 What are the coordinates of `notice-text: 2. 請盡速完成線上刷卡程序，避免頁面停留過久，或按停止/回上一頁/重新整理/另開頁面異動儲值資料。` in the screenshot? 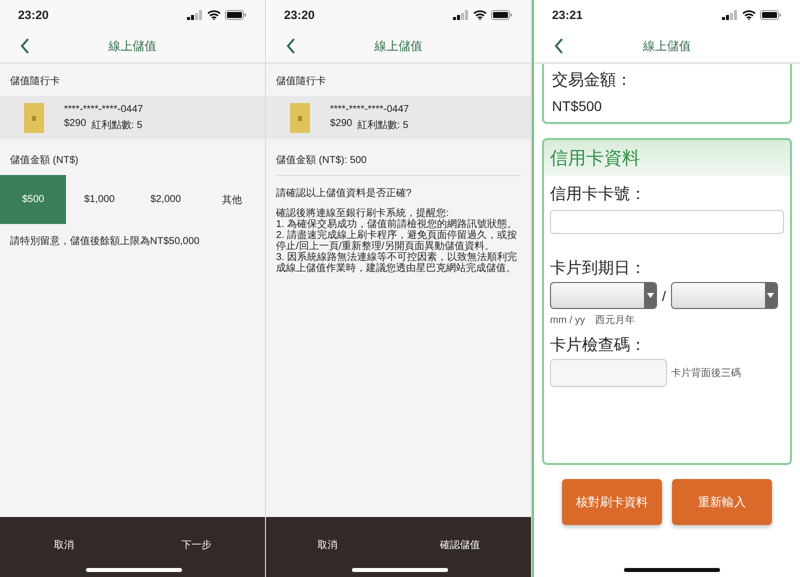 It's located at (397, 241).